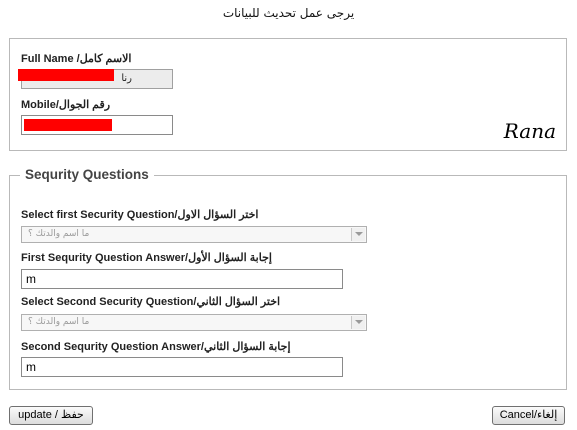 This screenshot has height=430, width=577. What do you see at coordinates (59, 234) in the screenshot?
I see `q1-selected-value: ما اسم والدتك ؟` at bounding box center [59, 234].